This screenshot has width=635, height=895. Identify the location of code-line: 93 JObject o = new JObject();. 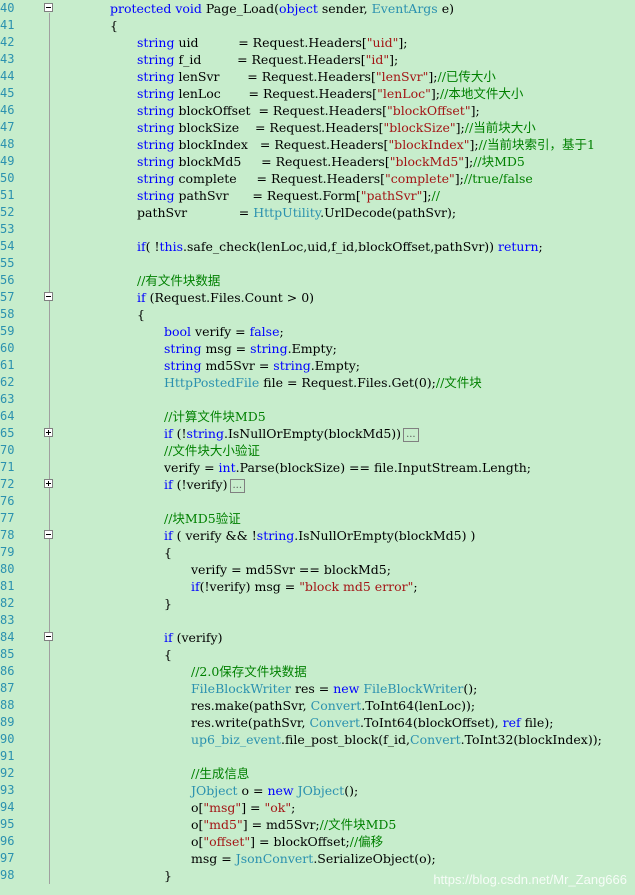
(317, 790).